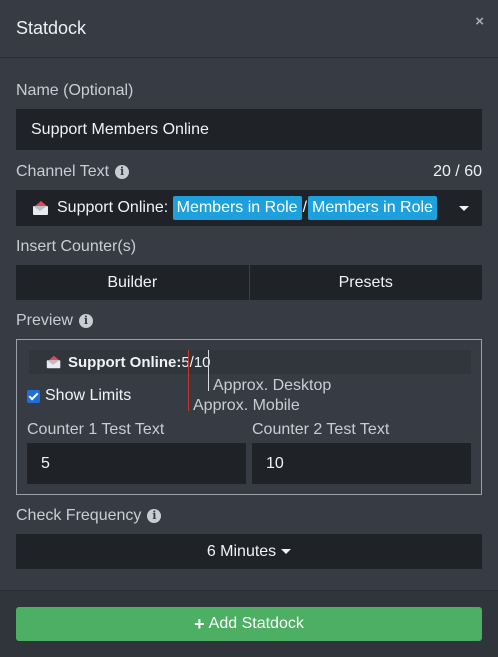 The height and width of the screenshot is (657, 498). I want to click on insert-counter-buttons: Builder Presets, so click(249, 282).